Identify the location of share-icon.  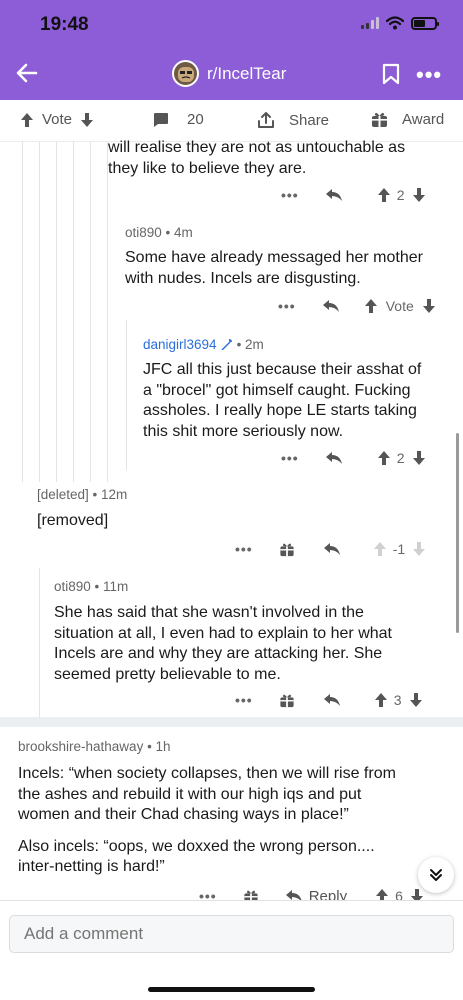
(266, 120).